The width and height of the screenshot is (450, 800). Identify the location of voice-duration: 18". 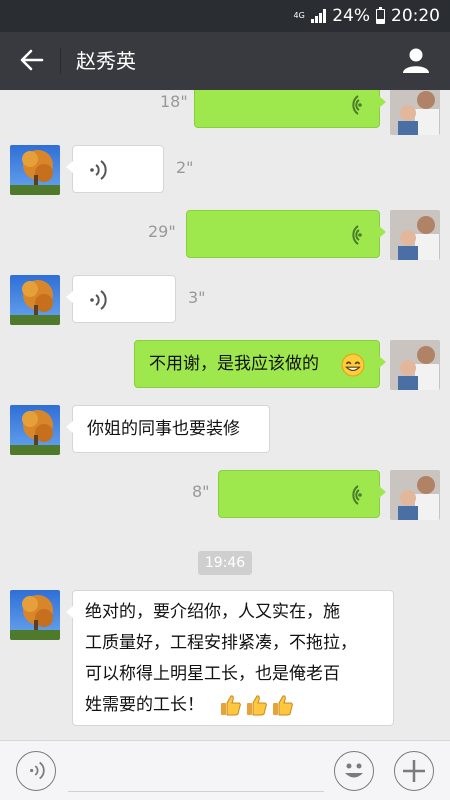
(174, 101).